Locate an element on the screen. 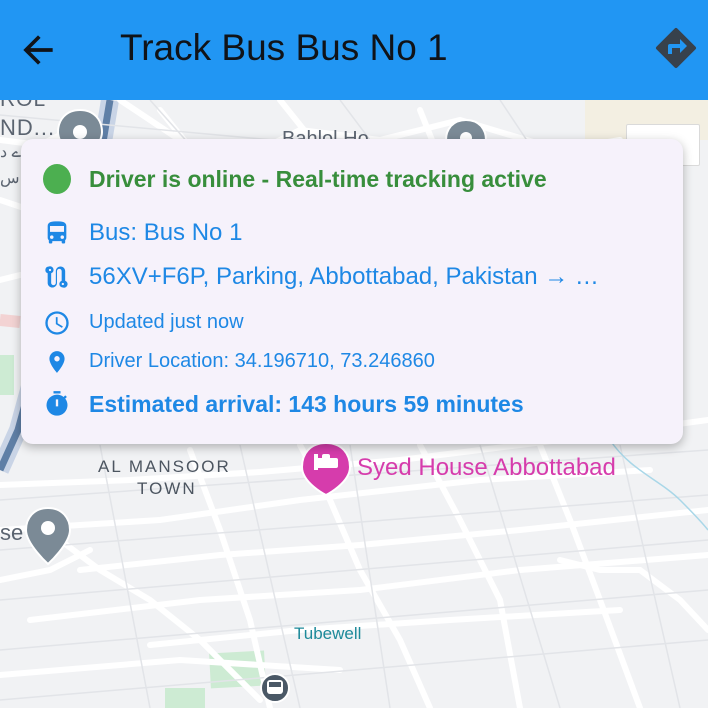 The height and width of the screenshot is (708, 708). map-label-urdu: ے د is located at coordinates (10, 152).